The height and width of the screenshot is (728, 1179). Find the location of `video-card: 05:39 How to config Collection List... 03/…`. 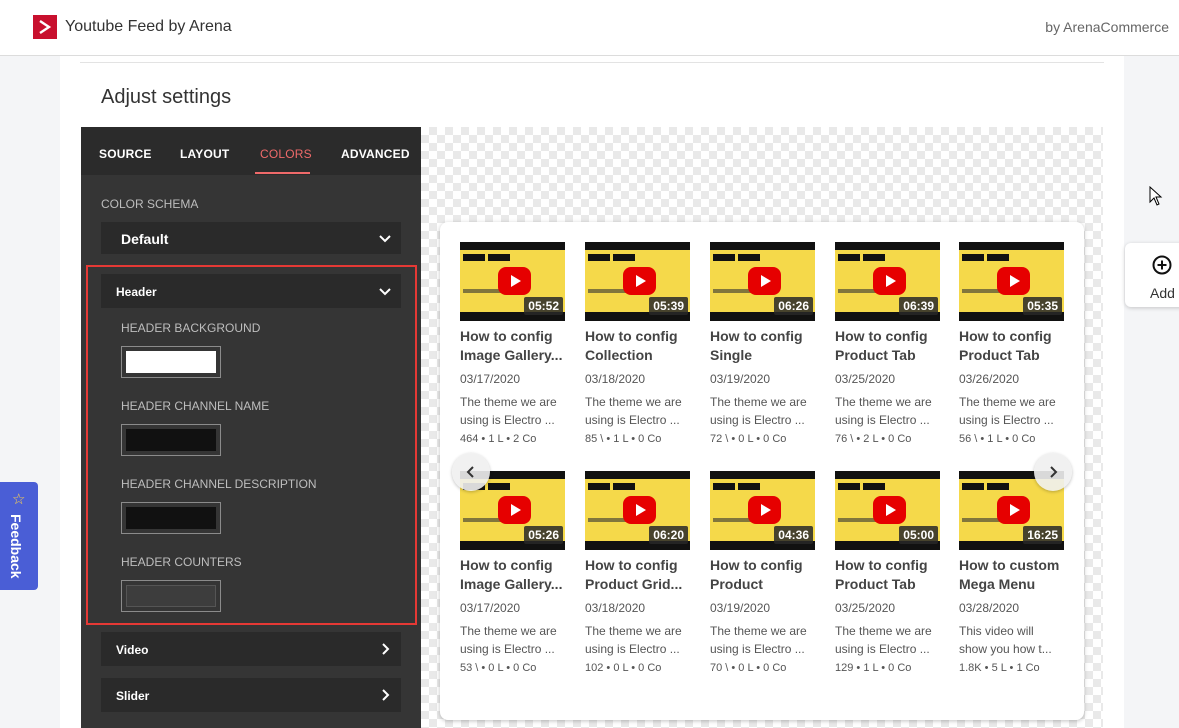

video-card: 05:39 How to config Collection List... 03/… is located at coordinates (638, 343).